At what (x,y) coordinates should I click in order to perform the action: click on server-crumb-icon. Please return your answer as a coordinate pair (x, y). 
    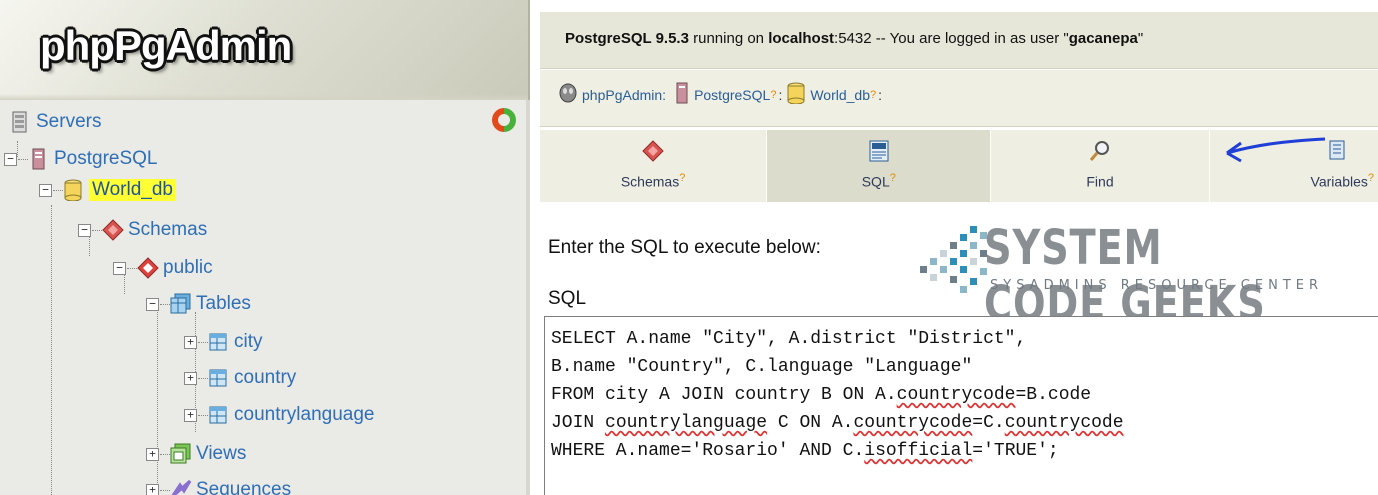
    Looking at the image, I should click on (682, 94).